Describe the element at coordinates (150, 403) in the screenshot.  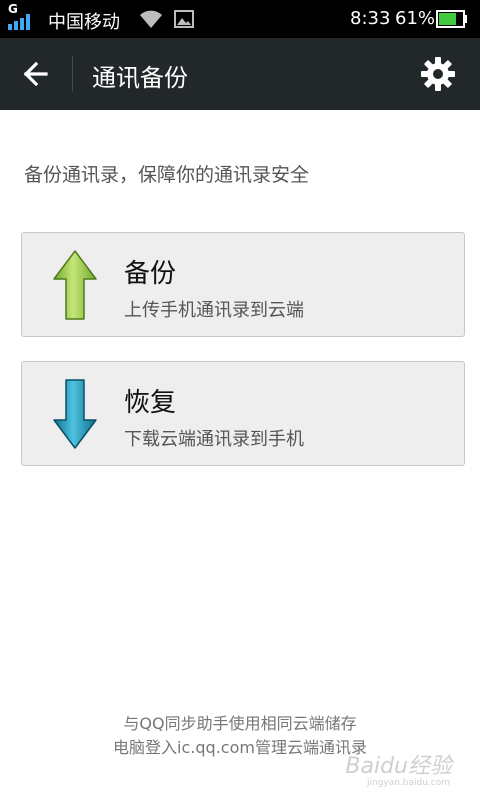
I see `restore-title: 恢复` at that location.